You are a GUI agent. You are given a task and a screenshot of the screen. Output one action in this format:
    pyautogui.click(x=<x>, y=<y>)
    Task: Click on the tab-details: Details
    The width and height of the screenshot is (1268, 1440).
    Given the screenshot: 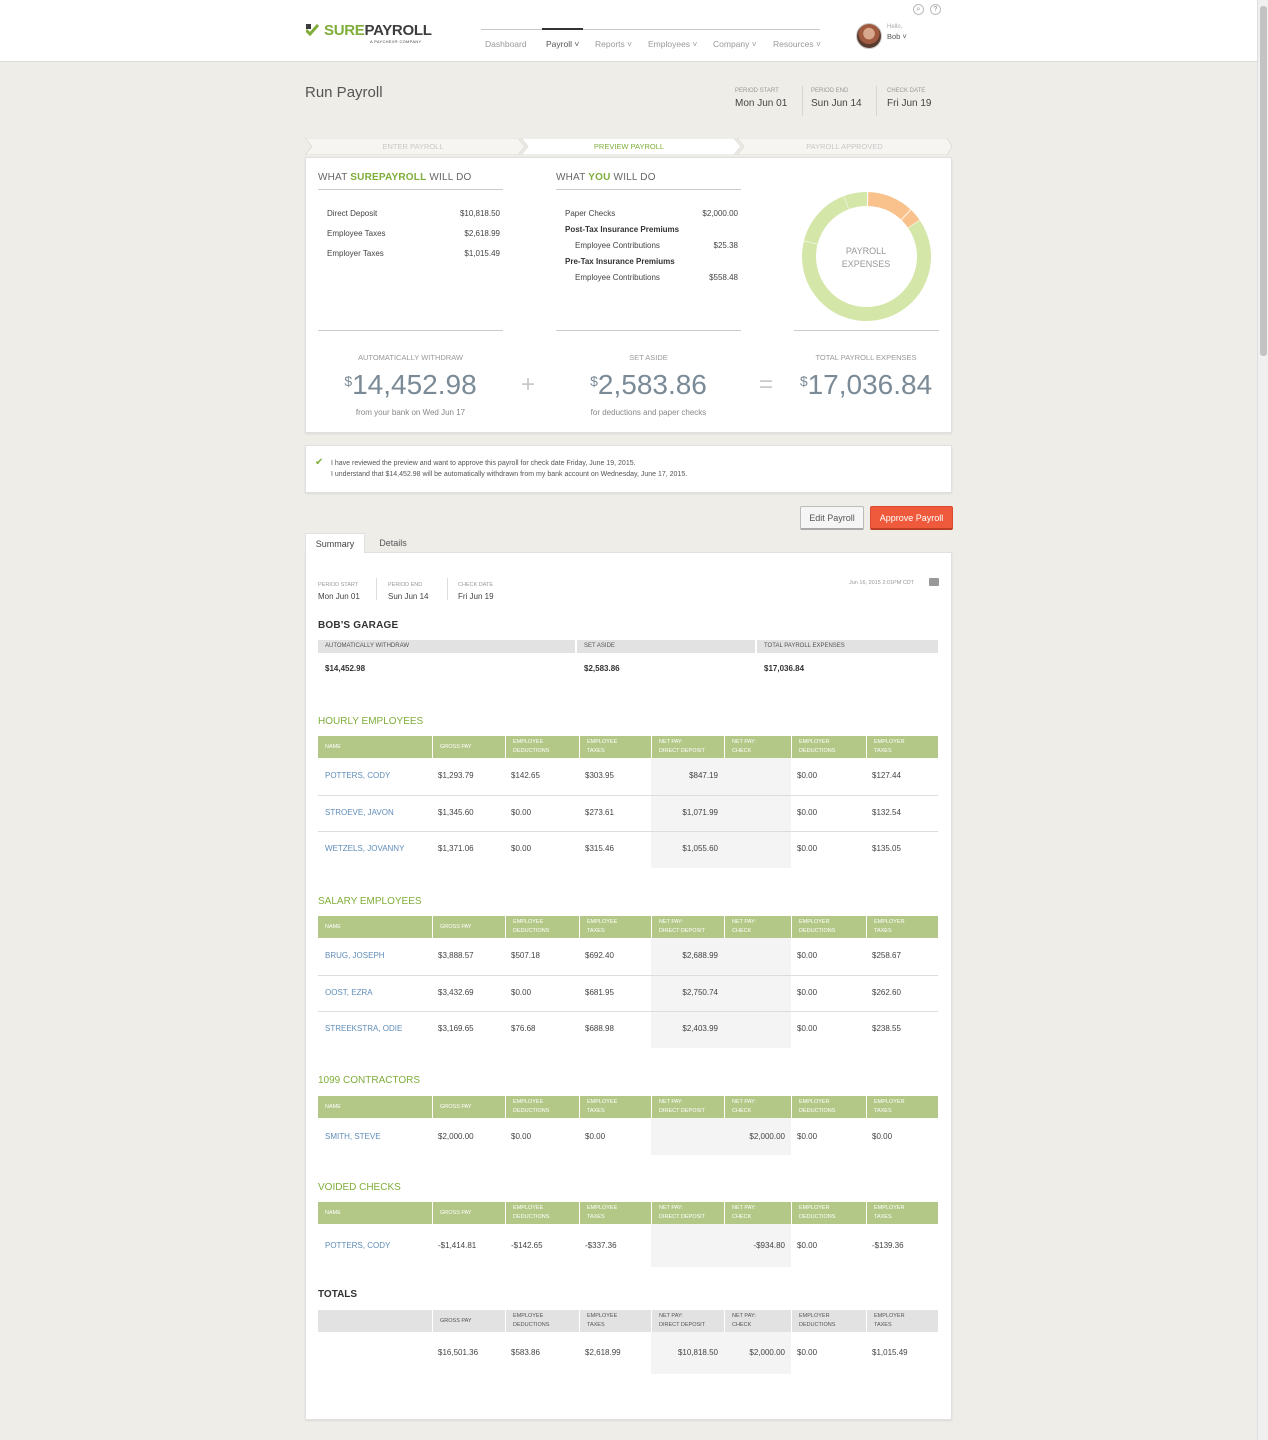 What is the action you would take?
    pyautogui.click(x=393, y=543)
    